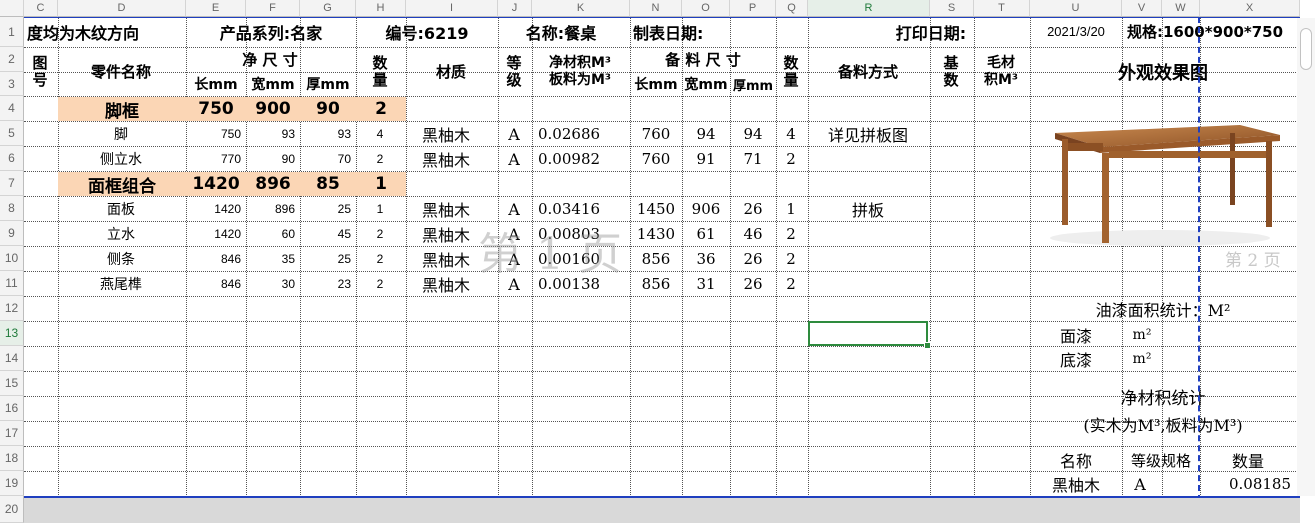 The height and width of the screenshot is (523, 1315). Describe the element at coordinates (952, 8) in the screenshot. I see `column-header-S: S` at that location.